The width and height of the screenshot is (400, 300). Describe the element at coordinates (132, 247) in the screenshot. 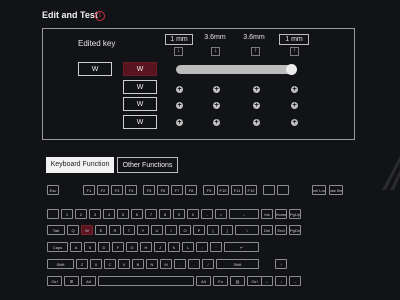

I see `key-g: G` at that location.